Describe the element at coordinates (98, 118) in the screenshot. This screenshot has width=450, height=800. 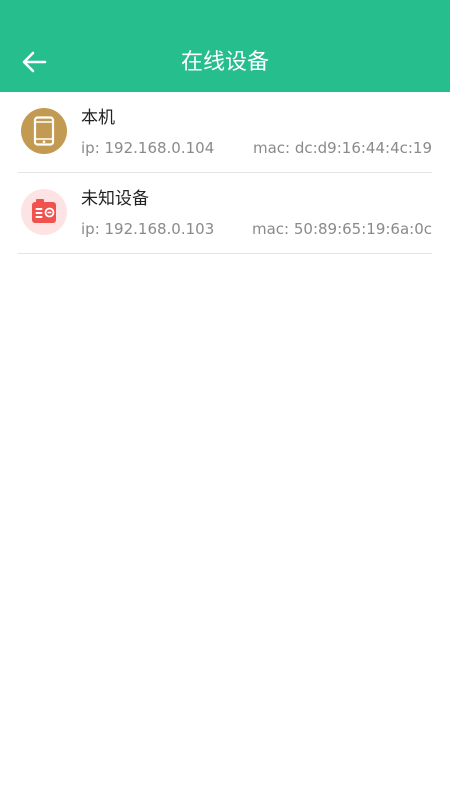
I see `device-name: 本机` at that location.